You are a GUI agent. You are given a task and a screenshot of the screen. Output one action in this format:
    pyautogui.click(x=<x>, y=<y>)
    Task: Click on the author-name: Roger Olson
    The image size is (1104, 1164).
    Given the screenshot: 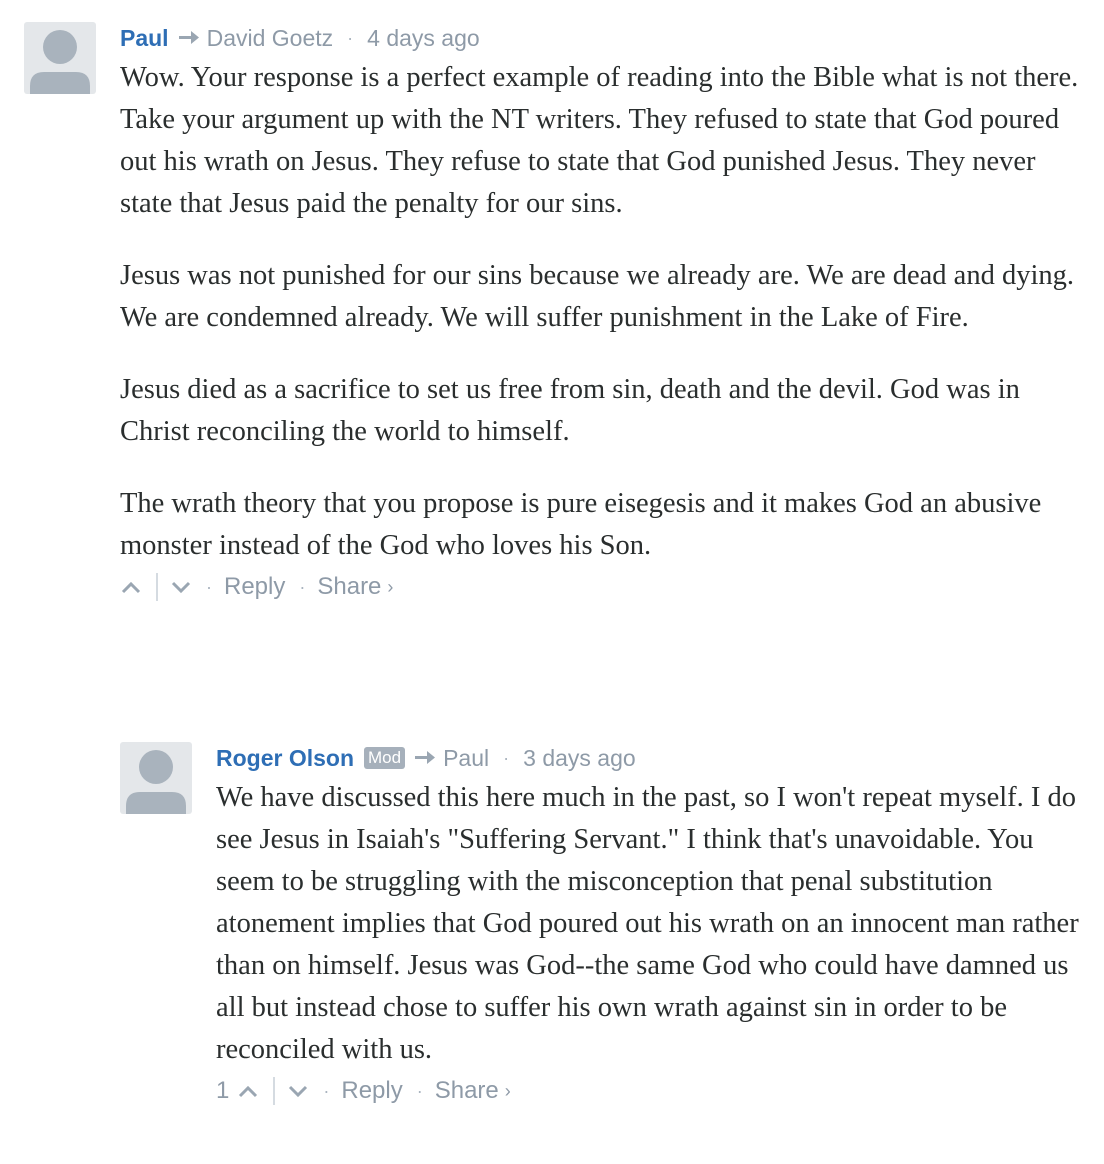 What is the action you would take?
    pyautogui.click(x=285, y=758)
    